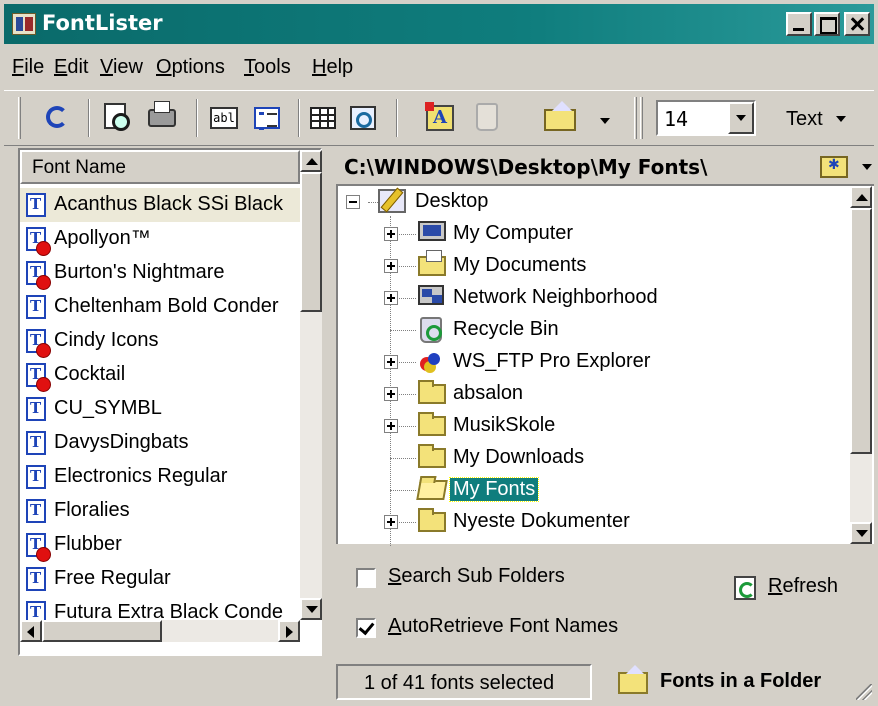 The height and width of the screenshot is (706, 878). What do you see at coordinates (117, 117) in the screenshot?
I see `print-preview-icon` at bounding box center [117, 117].